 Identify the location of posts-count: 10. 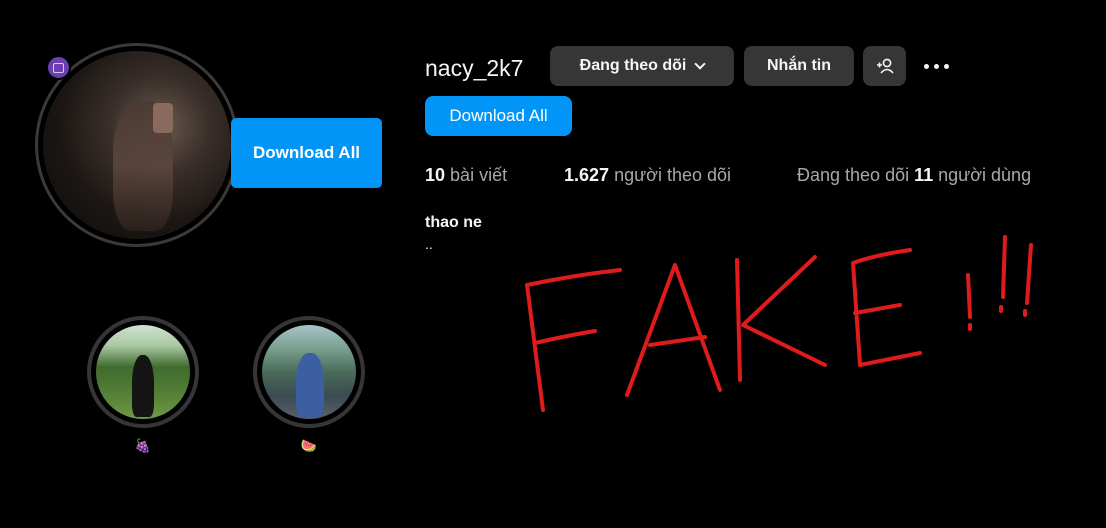
(435, 175).